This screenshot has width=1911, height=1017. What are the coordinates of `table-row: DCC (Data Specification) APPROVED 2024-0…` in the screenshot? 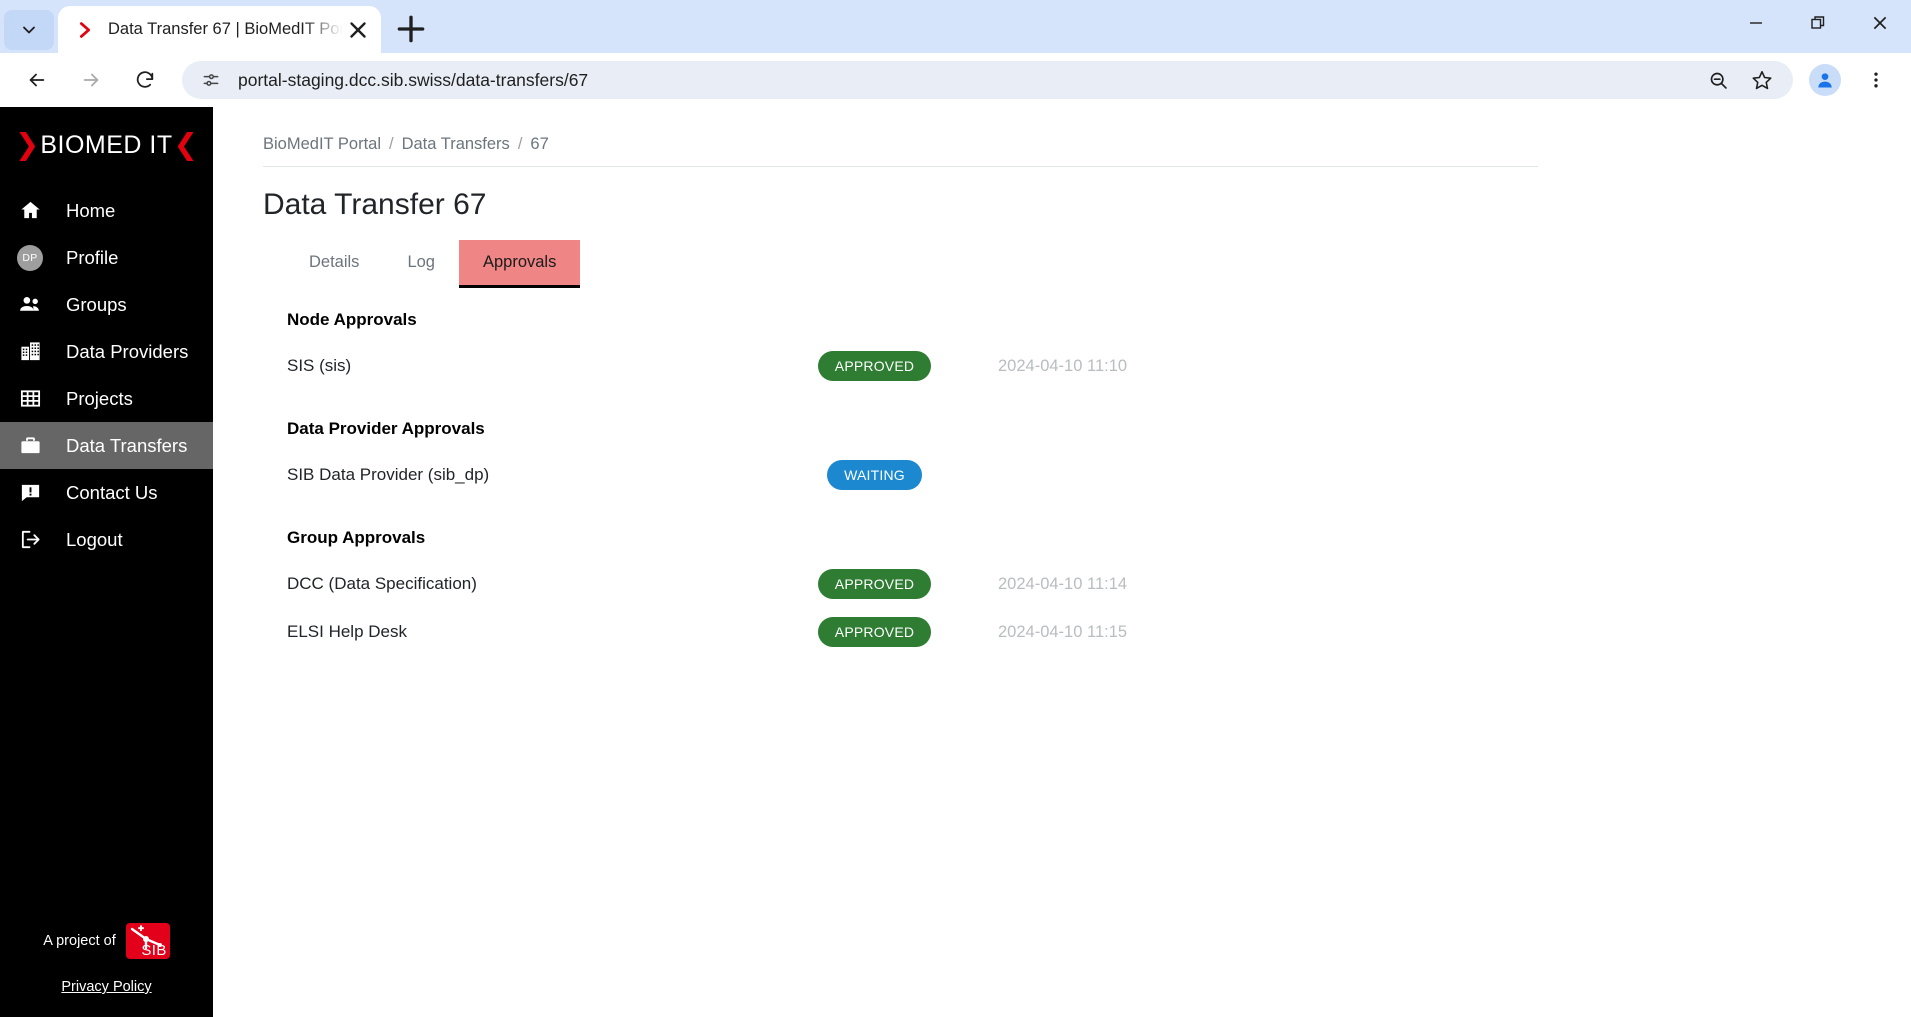 It's located at (1075, 584).